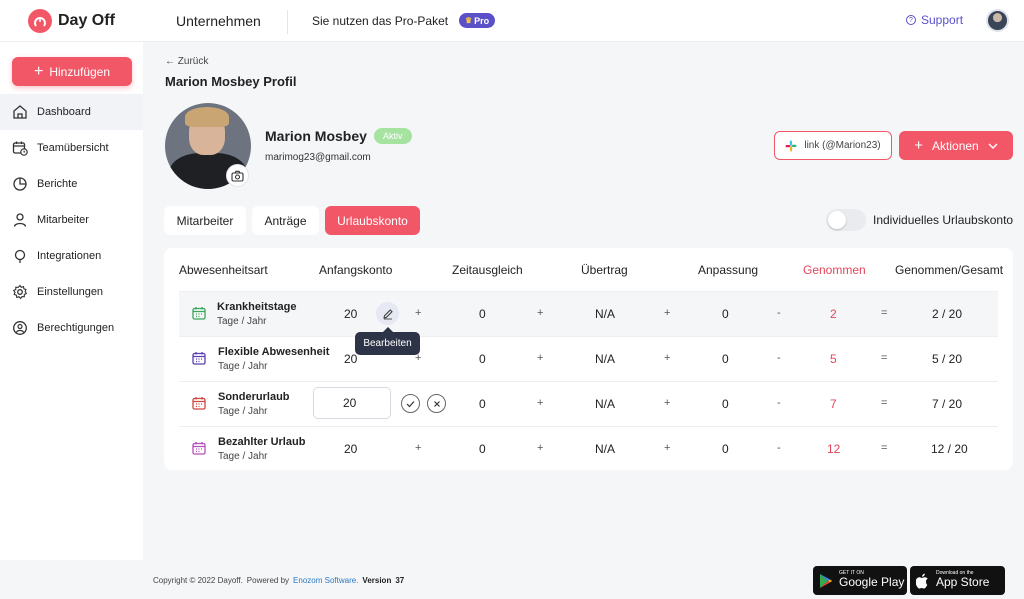  I want to click on tab-employees: Mitarbeiter, so click(205, 220).